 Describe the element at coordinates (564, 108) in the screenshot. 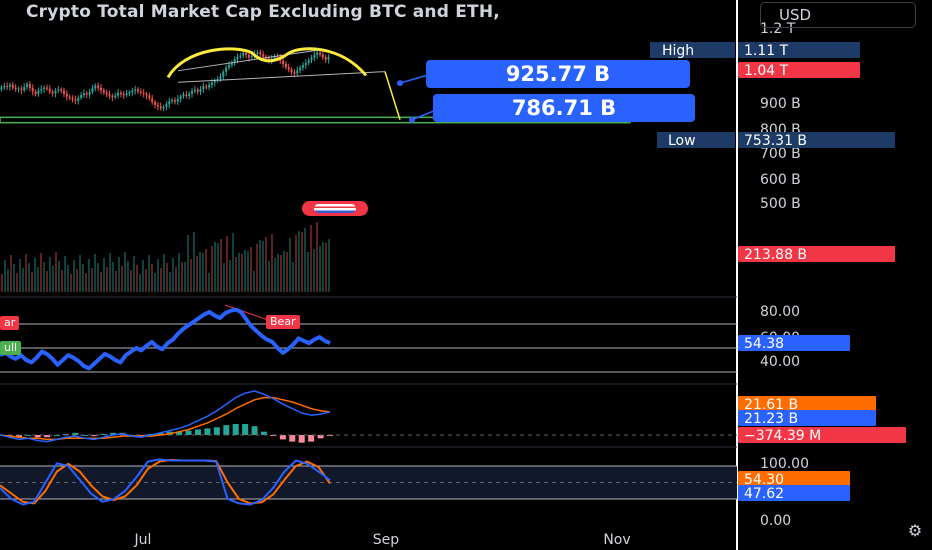

I see `target-callout-2: 786.71 B` at that location.